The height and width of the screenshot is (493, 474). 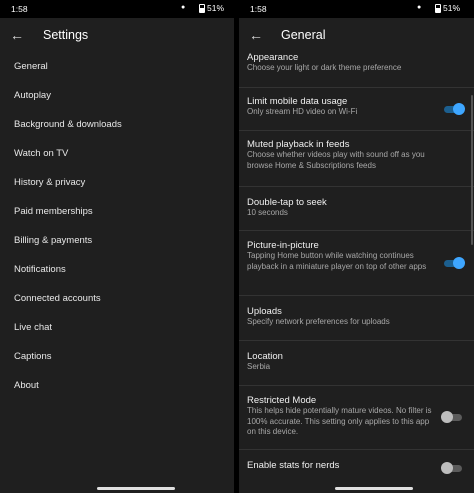 What do you see at coordinates (297, 101) in the screenshot?
I see `setting-title: Limit mobile data usage` at bounding box center [297, 101].